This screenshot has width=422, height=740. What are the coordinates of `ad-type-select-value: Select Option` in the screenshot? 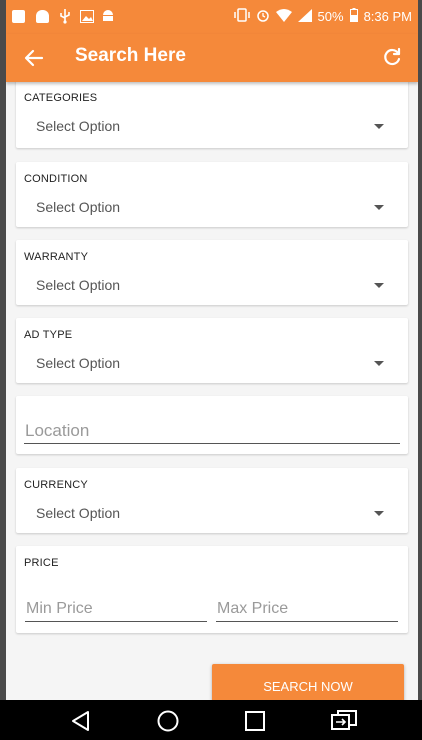 It's located at (78, 363).